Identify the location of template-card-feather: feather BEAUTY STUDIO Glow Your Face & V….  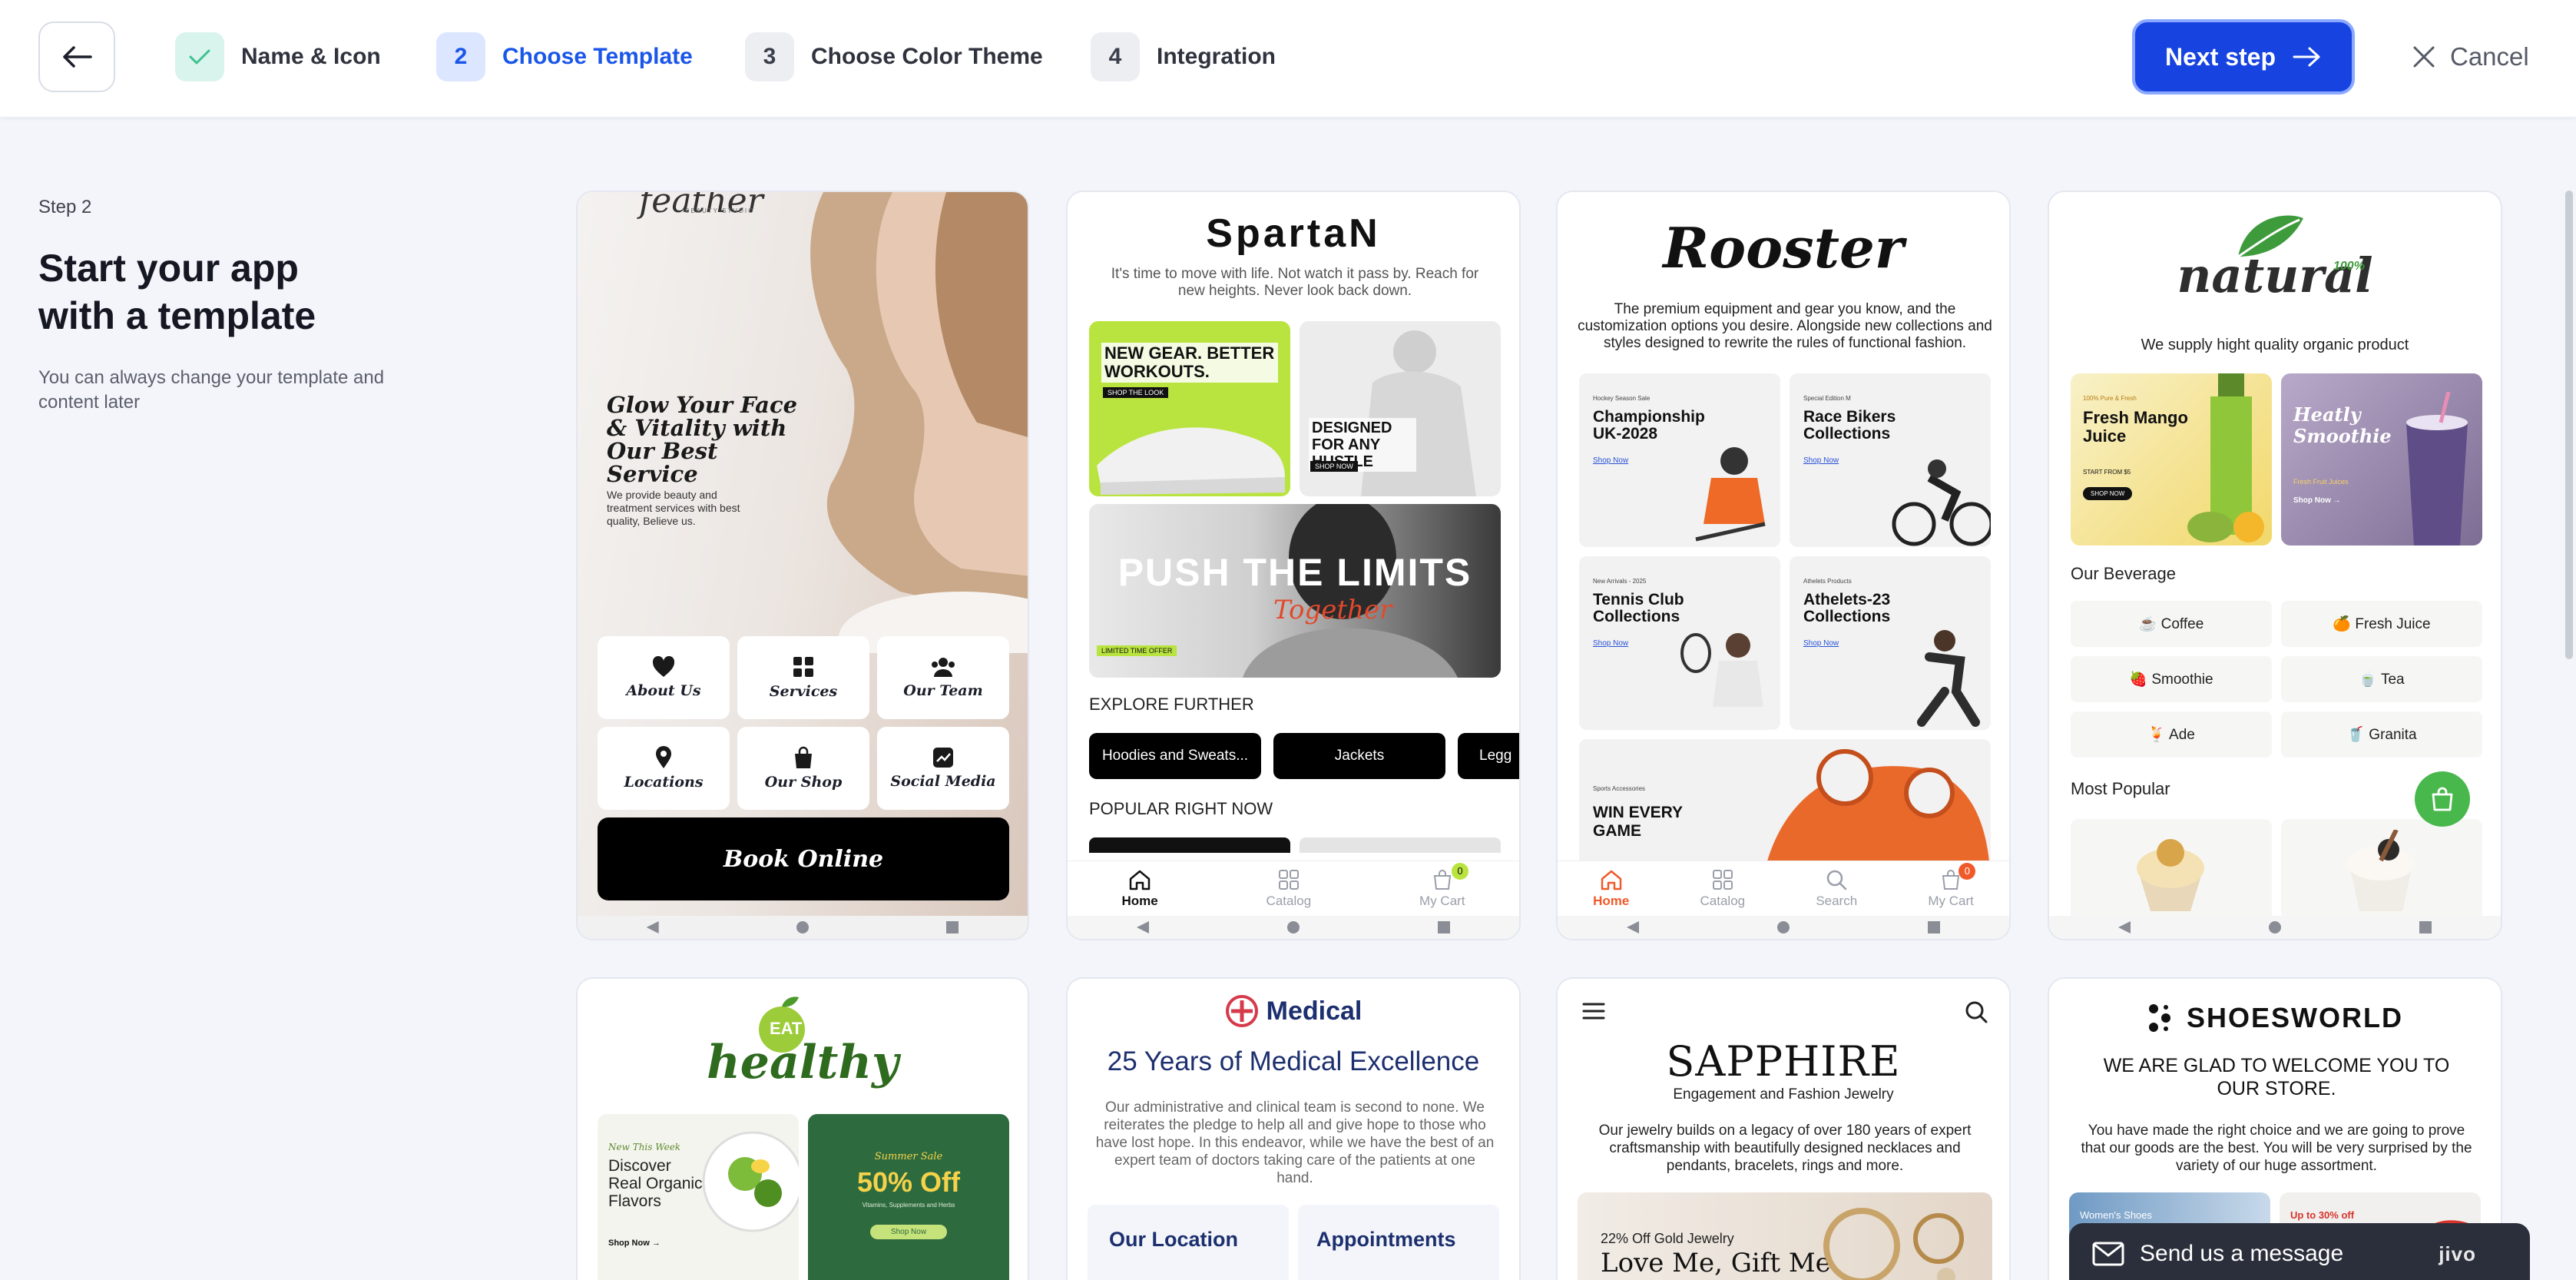
(803, 565).